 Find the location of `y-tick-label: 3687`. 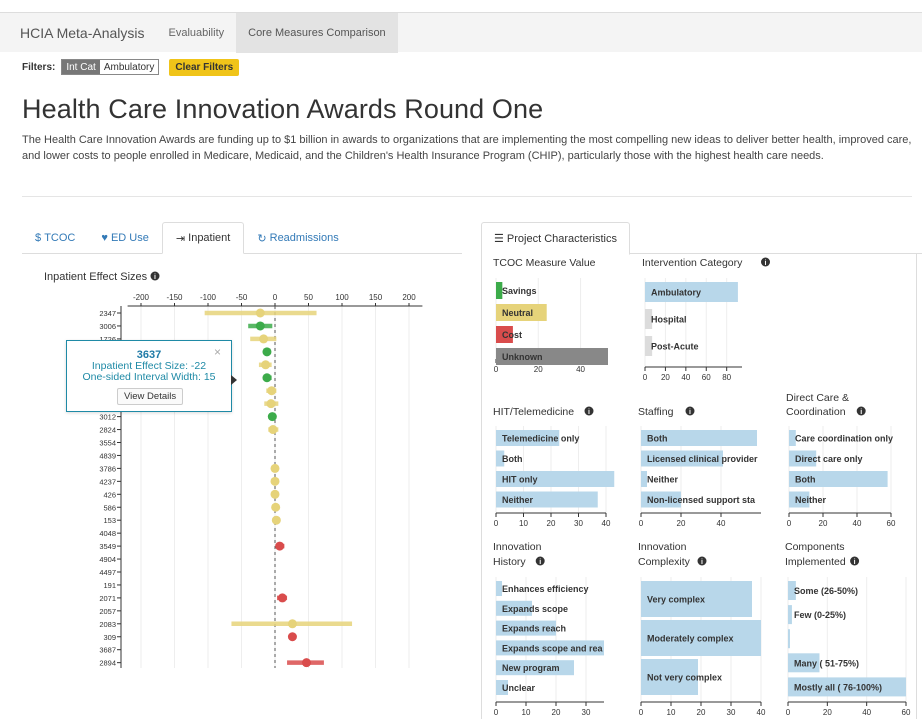

y-tick-label: 3687 is located at coordinates (107, 650).